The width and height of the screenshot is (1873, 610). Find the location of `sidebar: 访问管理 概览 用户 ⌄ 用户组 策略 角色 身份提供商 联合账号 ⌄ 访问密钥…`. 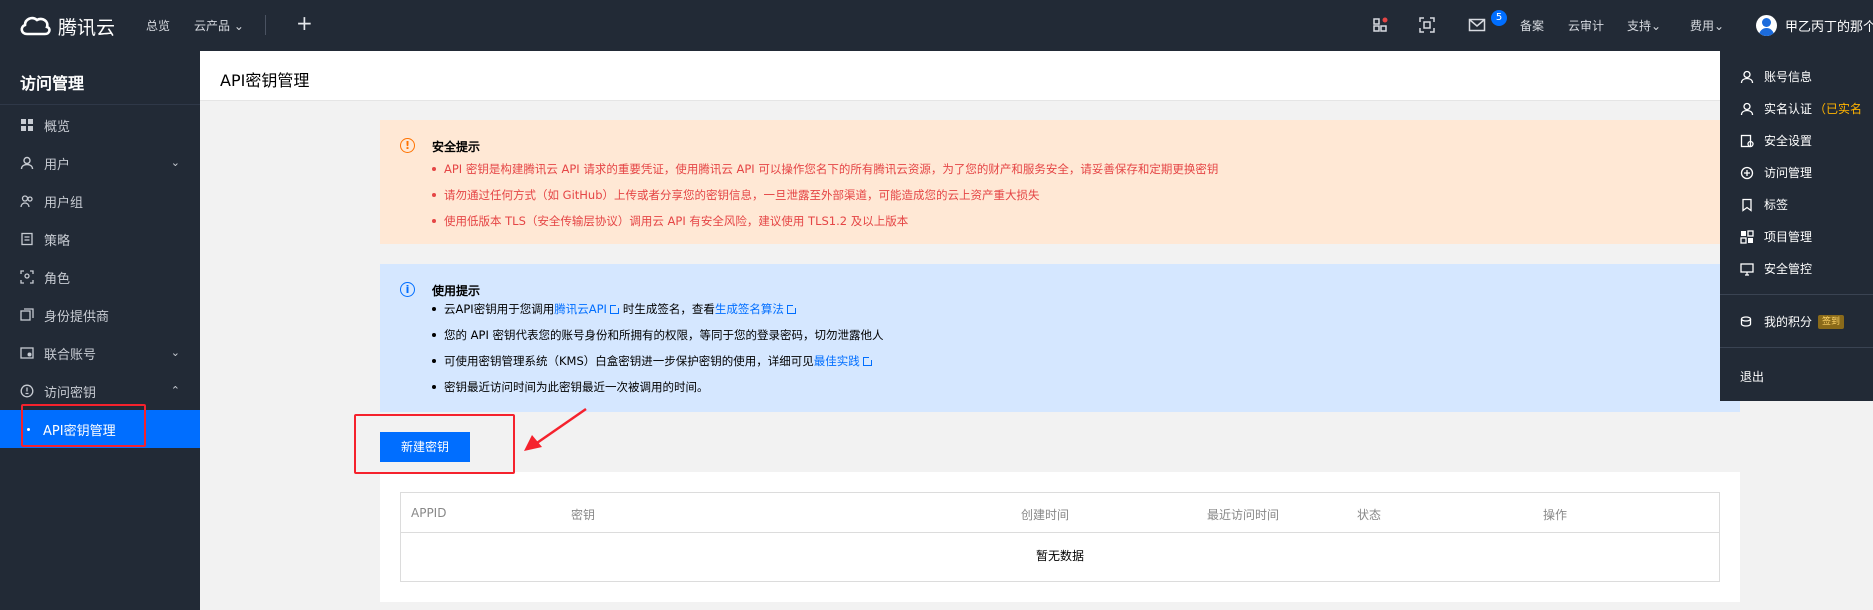

sidebar: 访问管理 概览 用户 ⌄ 用户组 策略 角色 身份提供商 联合账号 ⌄ 访问密钥… is located at coordinates (100, 330).